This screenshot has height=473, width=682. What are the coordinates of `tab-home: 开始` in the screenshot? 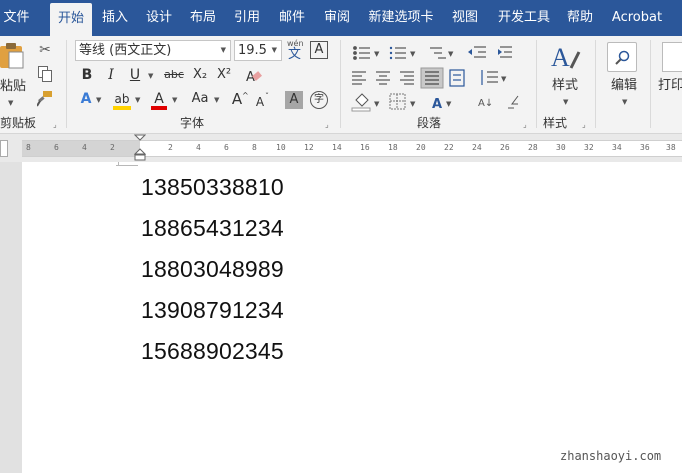 It's located at (71, 19).